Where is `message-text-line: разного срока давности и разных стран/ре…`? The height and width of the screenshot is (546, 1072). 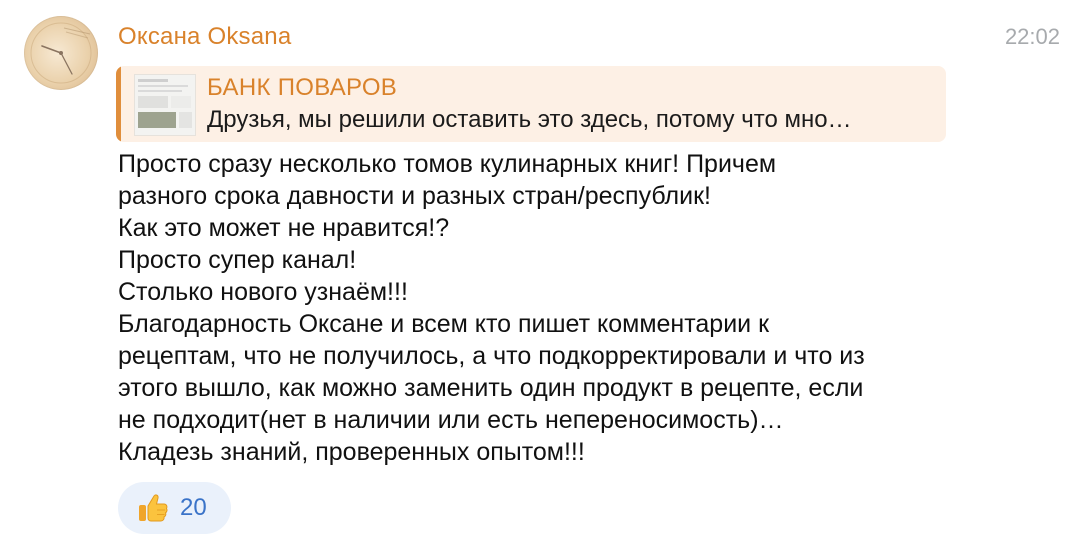 message-text-line: разного срока давности и разных стран/ре… is located at coordinates (414, 196).